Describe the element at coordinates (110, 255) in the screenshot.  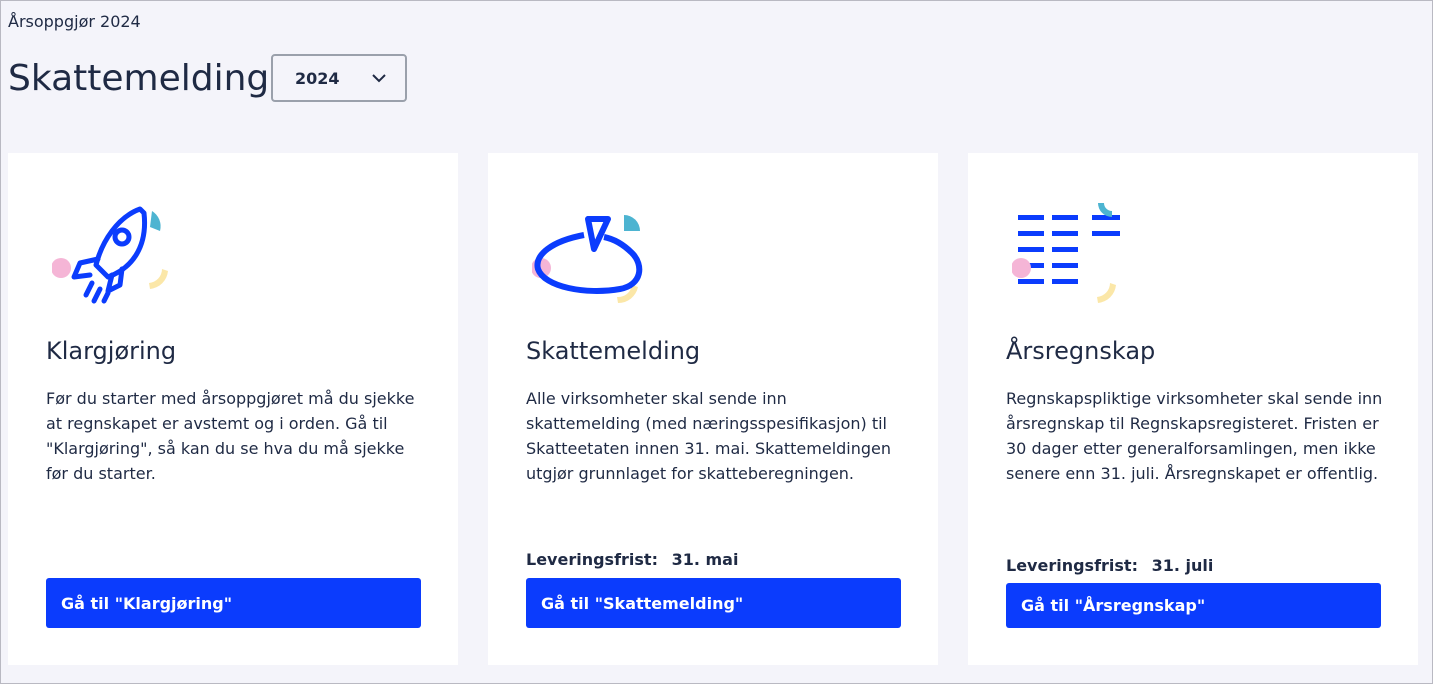
I see `rocket-icon` at that location.